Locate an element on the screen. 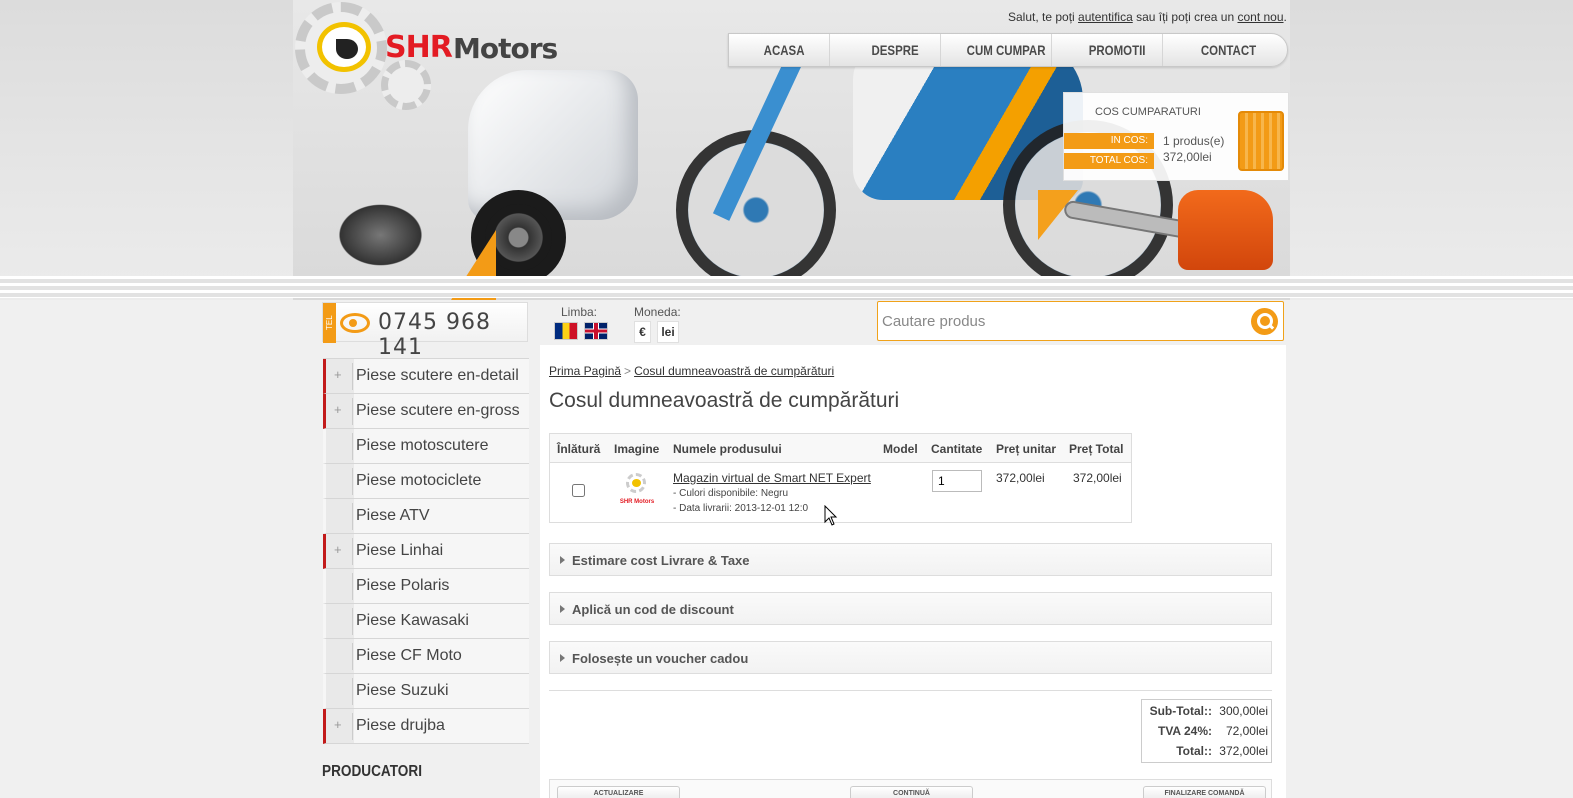 This screenshot has height=798, width=1573. nav-cum-cumpar: CUM CUMPAR is located at coordinates (1007, 50).